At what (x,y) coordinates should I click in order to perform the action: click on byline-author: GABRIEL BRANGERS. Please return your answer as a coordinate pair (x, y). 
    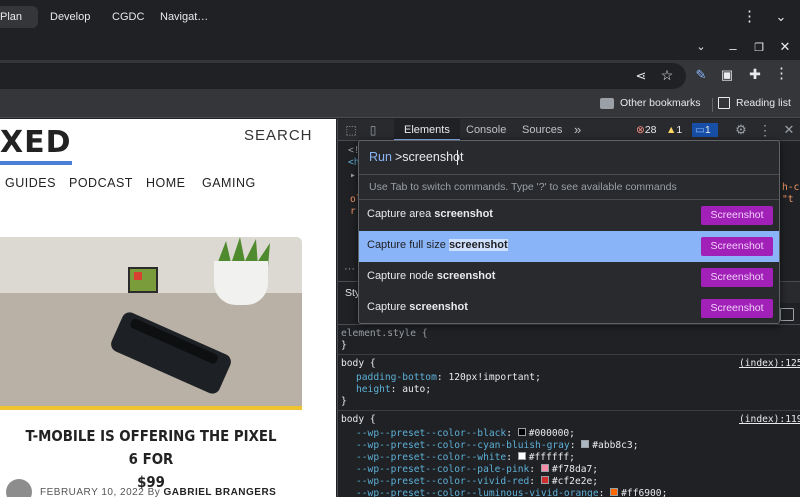
    Looking at the image, I should click on (220, 492).